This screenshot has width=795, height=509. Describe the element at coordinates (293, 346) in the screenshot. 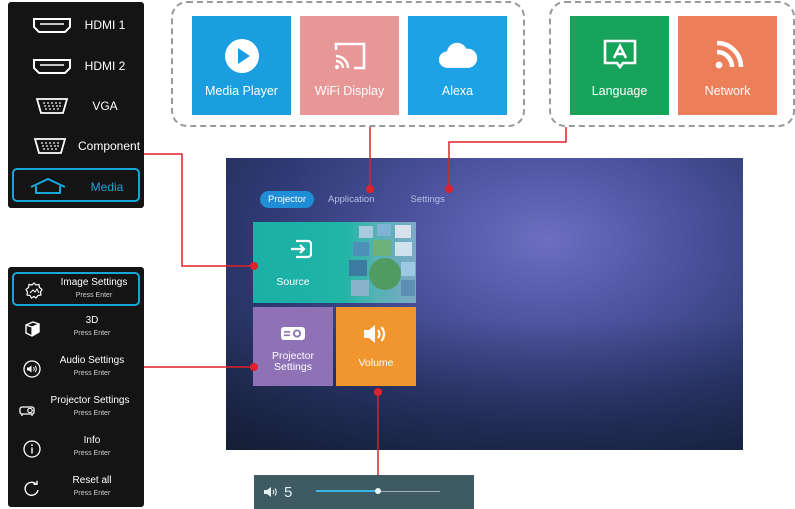

I see `tile-projector-settings: Projector Settings` at that location.